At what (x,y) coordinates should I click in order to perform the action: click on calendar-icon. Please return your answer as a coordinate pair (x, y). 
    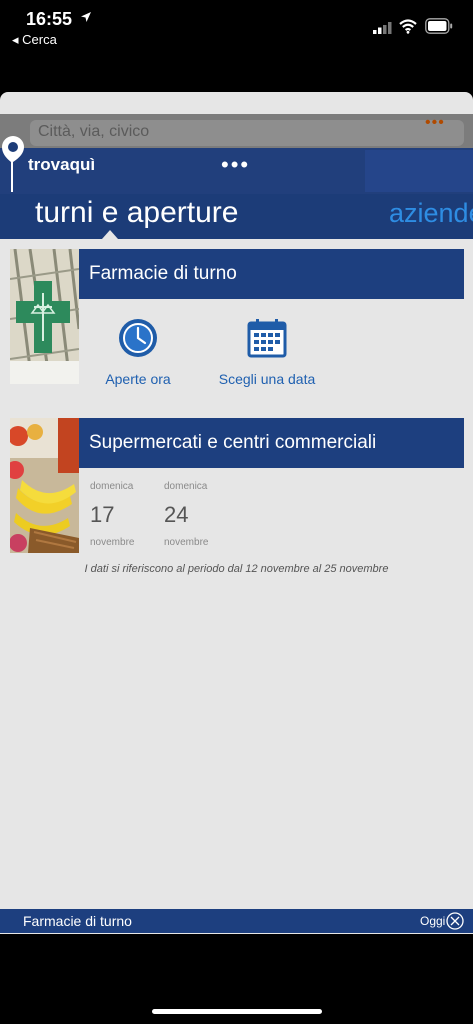
    Looking at the image, I should click on (267, 338).